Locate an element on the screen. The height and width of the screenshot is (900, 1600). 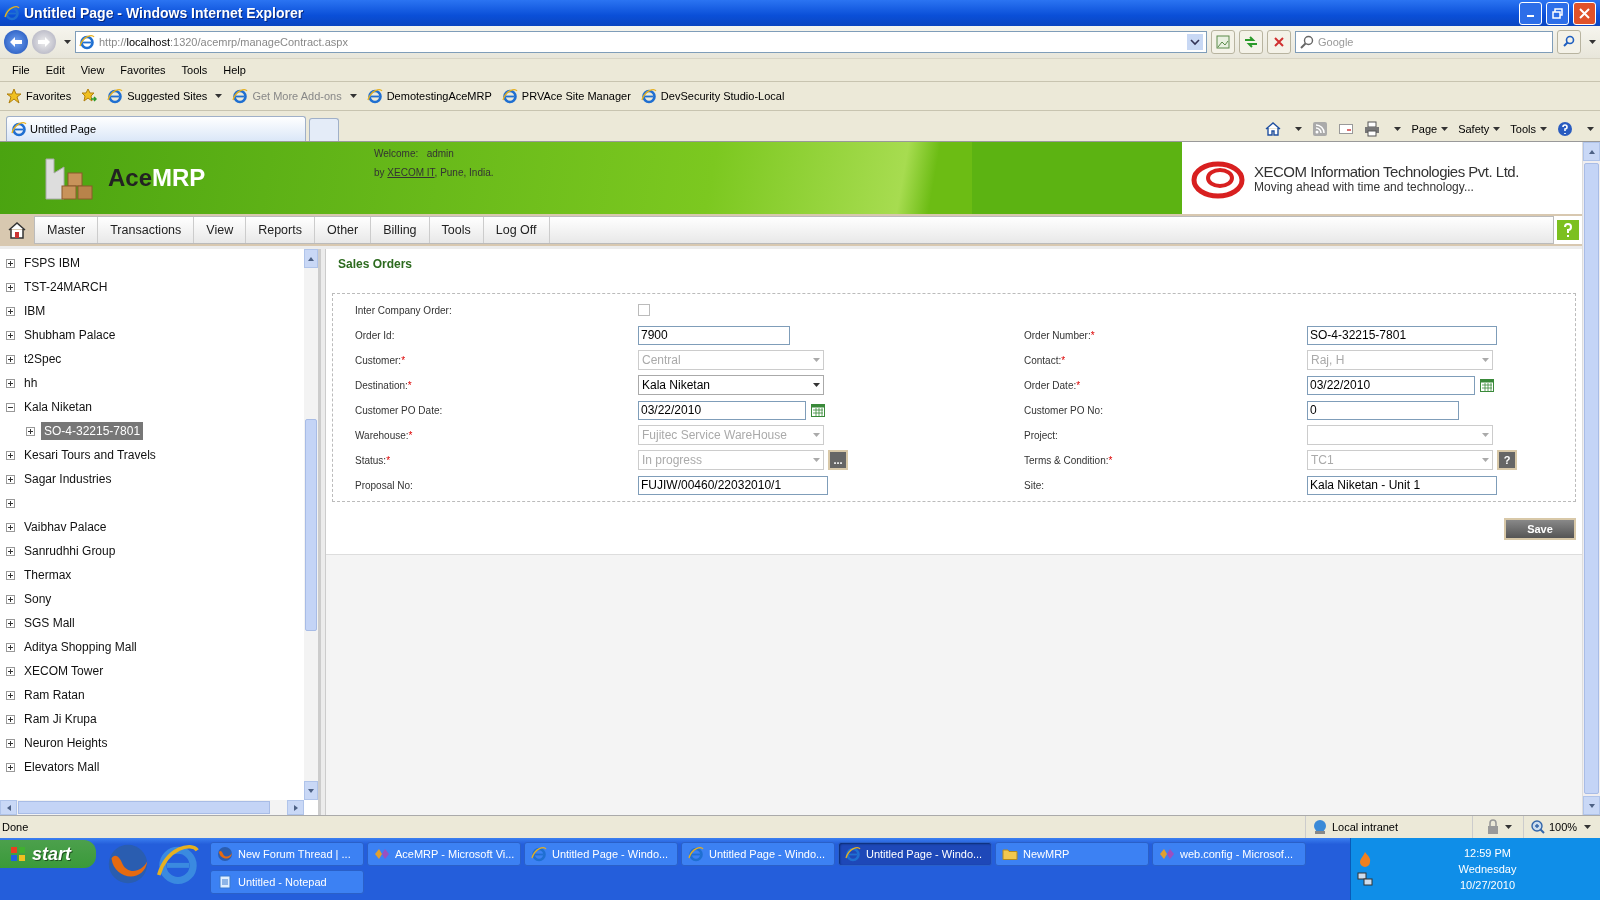
tree-item: Kesari Tours and Travels is located at coordinates (90, 455).